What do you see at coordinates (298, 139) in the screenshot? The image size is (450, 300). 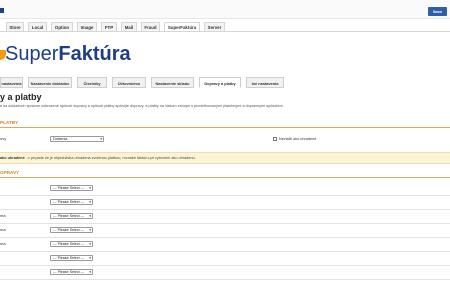 I see `mark-paid-label: Nezlatiť ako uhradené` at bounding box center [298, 139].